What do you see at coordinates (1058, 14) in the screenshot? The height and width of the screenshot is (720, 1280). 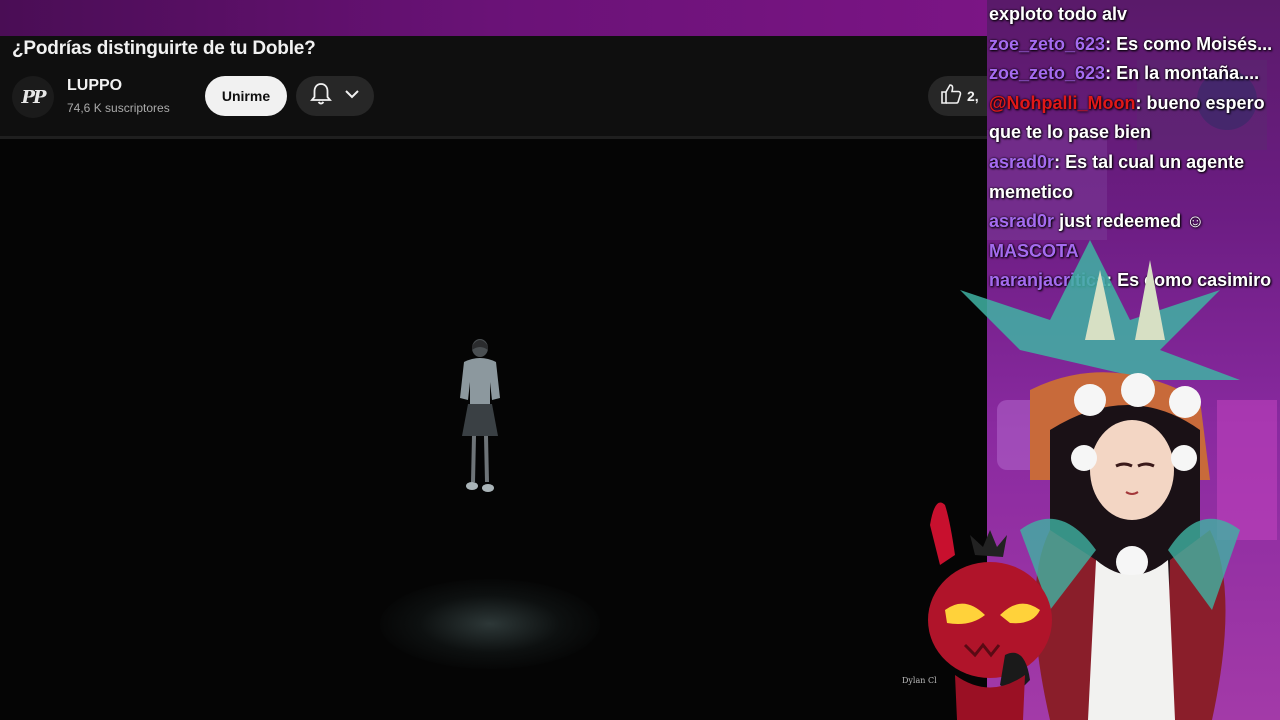 I see `chat-message-text: exploto todo alv` at bounding box center [1058, 14].